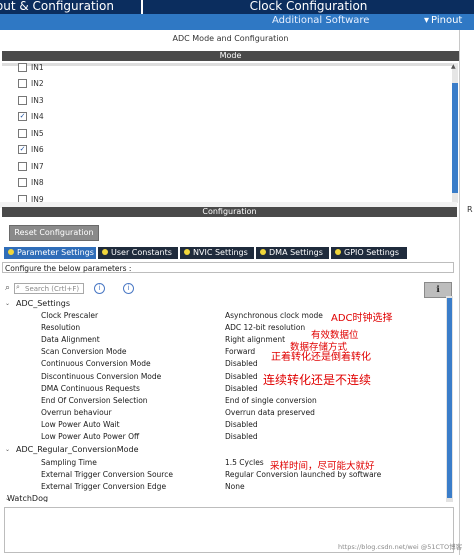  What do you see at coordinates (400, 547) in the screenshot?
I see `watermark: https://blog.csdn.net/wei @51CTO博客` at bounding box center [400, 547].